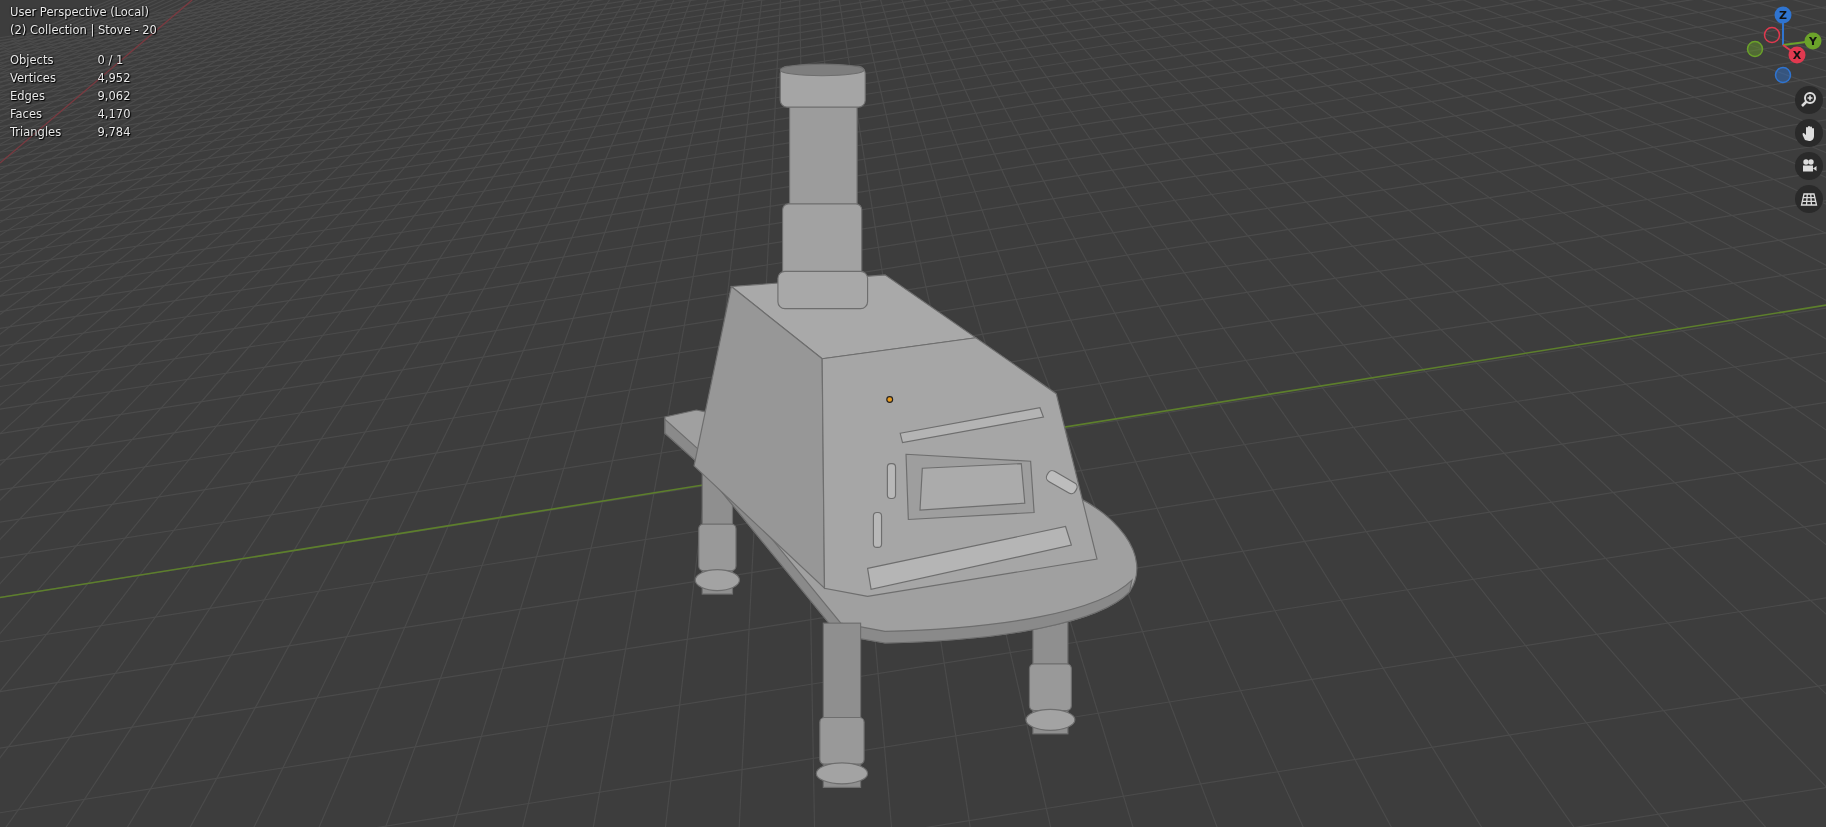 The height and width of the screenshot is (827, 1826). What do you see at coordinates (114, 78) in the screenshot?
I see `stat-value: 4,952` at bounding box center [114, 78].